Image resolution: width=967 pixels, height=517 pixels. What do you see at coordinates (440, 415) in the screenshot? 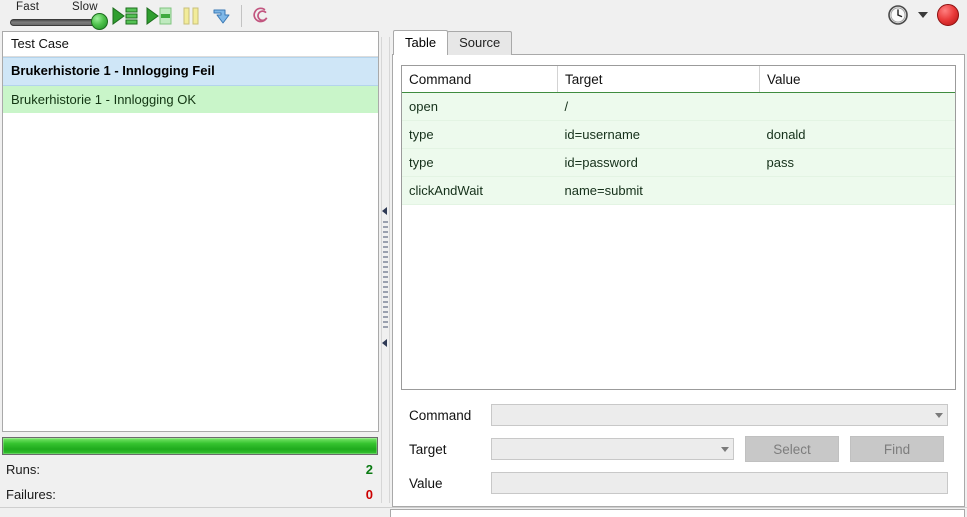
I see `command-field-label: Command` at bounding box center [440, 415].